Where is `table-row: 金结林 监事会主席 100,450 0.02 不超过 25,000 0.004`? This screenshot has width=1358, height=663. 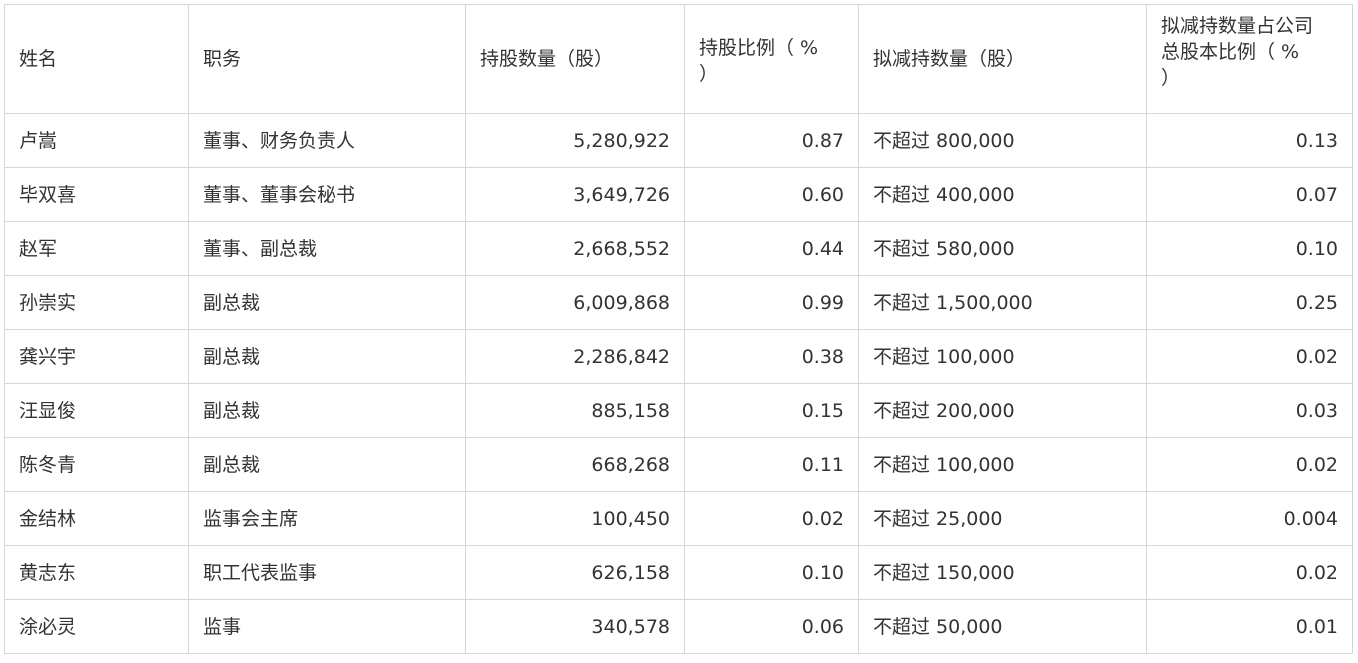 table-row: 金结林 监事会主席 100,450 0.02 不超过 25,000 0.004 is located at coordinates (678, 518).